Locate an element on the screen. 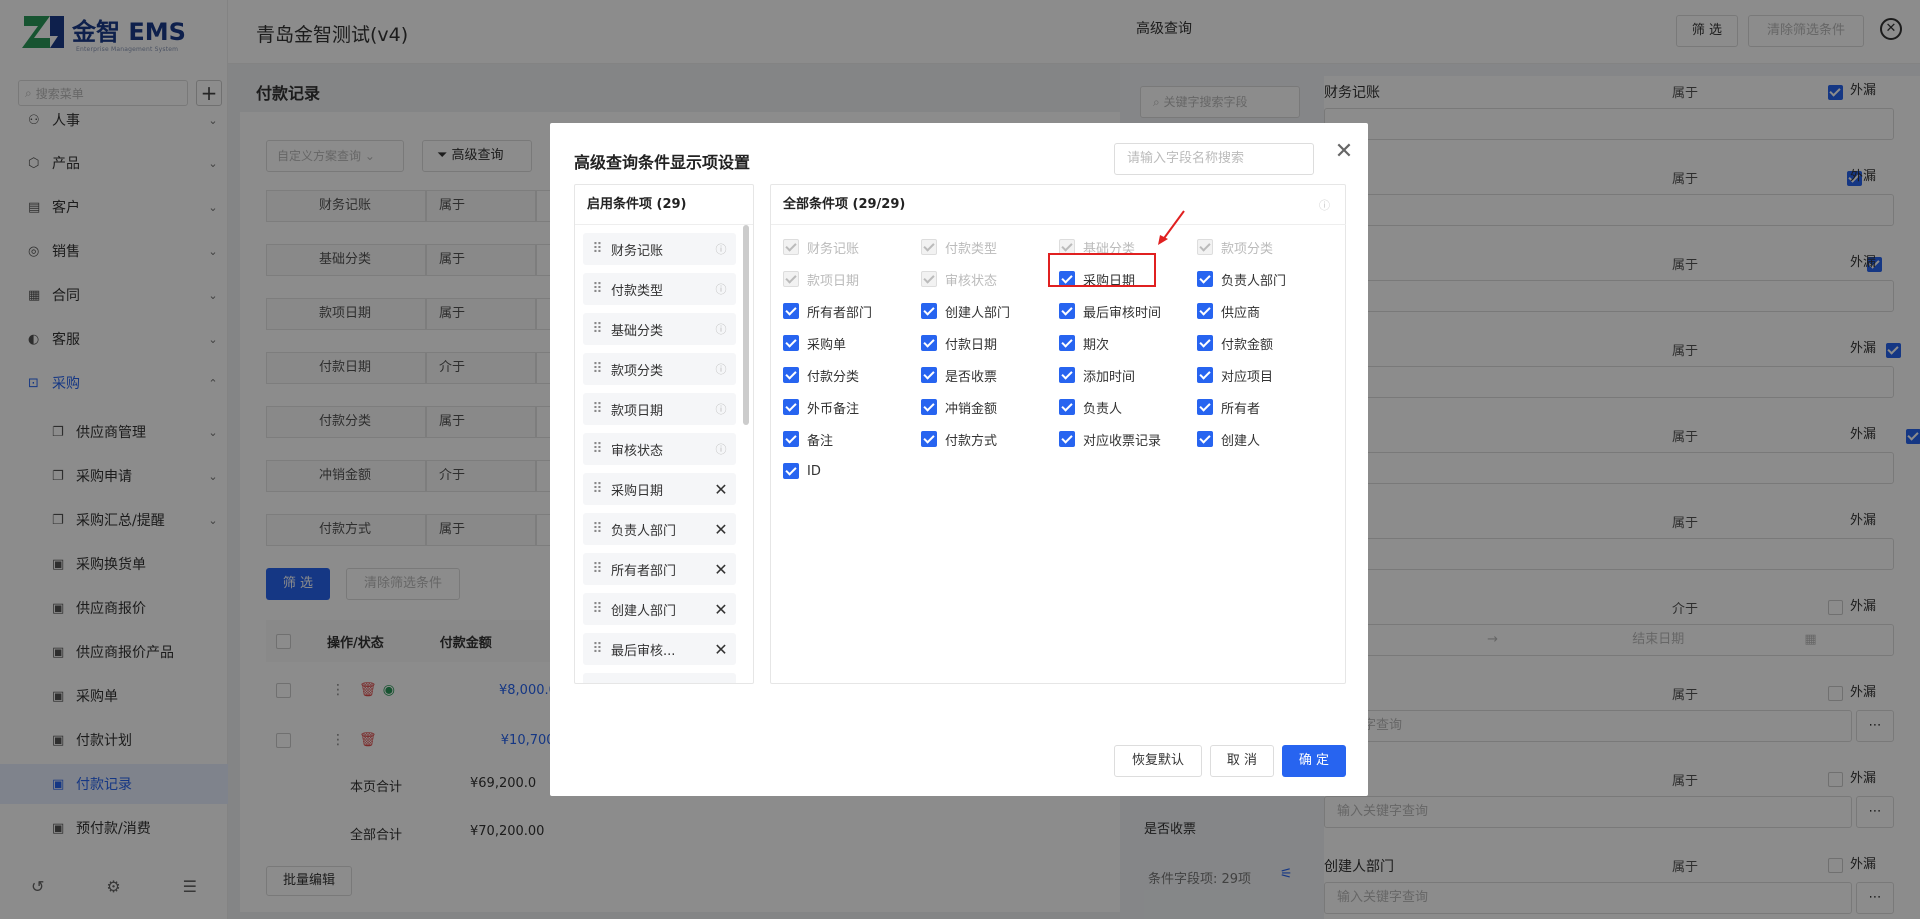 The width and height of the screenshot is (1920, 919). modal-title: 高级查询条件显示项设置 is located at coordinates (662, 162).